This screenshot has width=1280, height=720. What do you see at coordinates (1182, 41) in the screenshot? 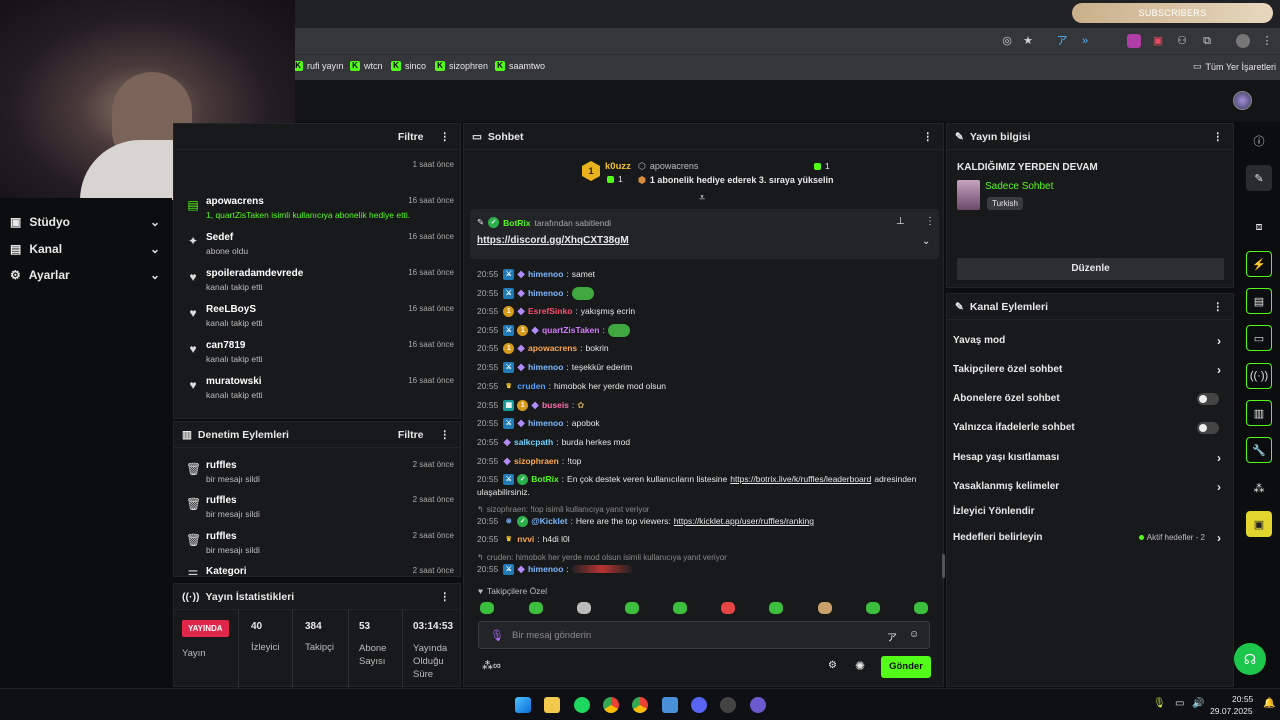
I see `extension-icon: ⚇` at bounding box center [1182, 41].